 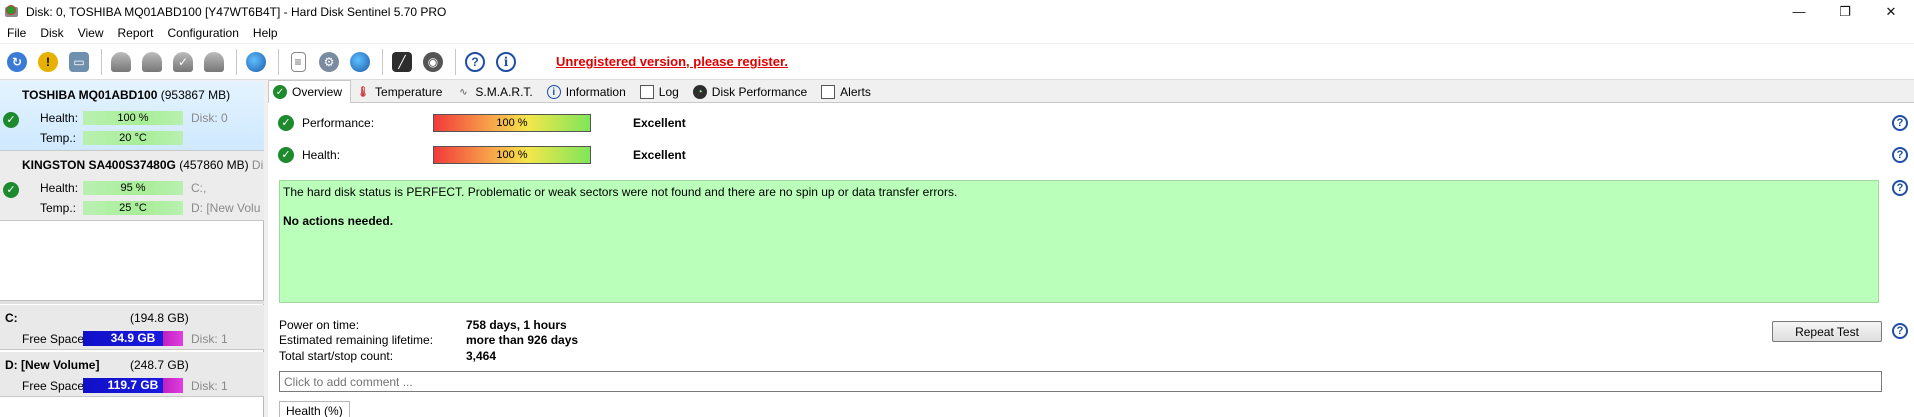 I want to click on tab-label: Information, so click(x=595, y=92).